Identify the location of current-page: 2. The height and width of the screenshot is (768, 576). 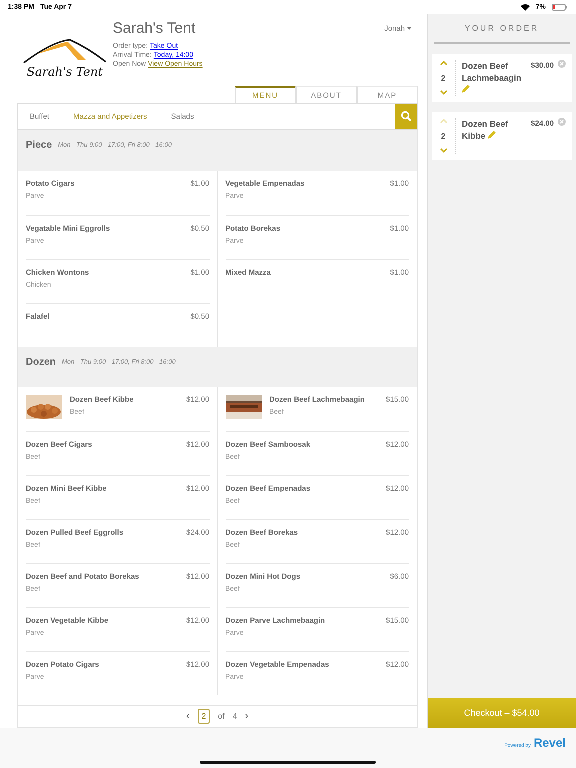
(204, 716).